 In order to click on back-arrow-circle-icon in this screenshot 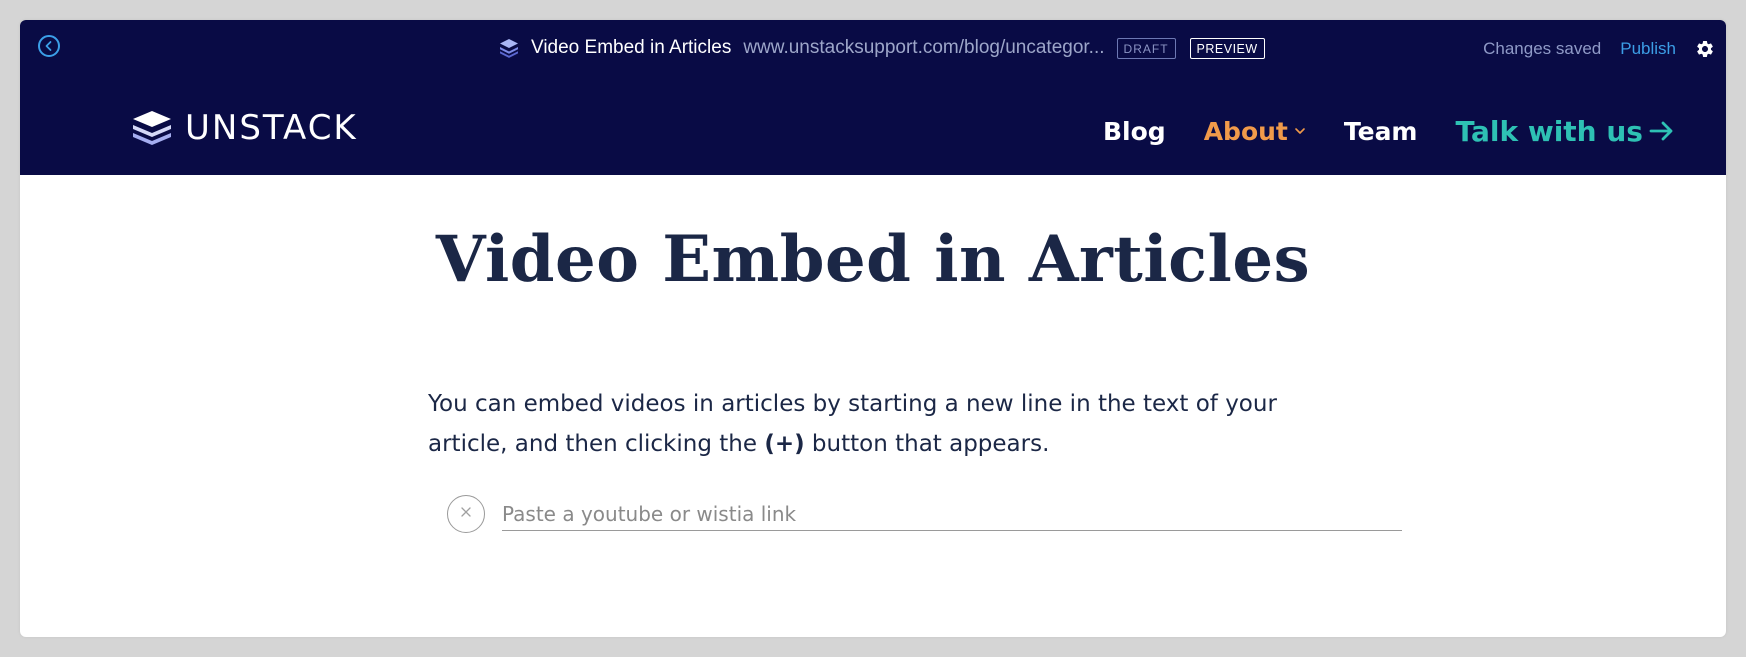, I will do `click(49, 46)`.